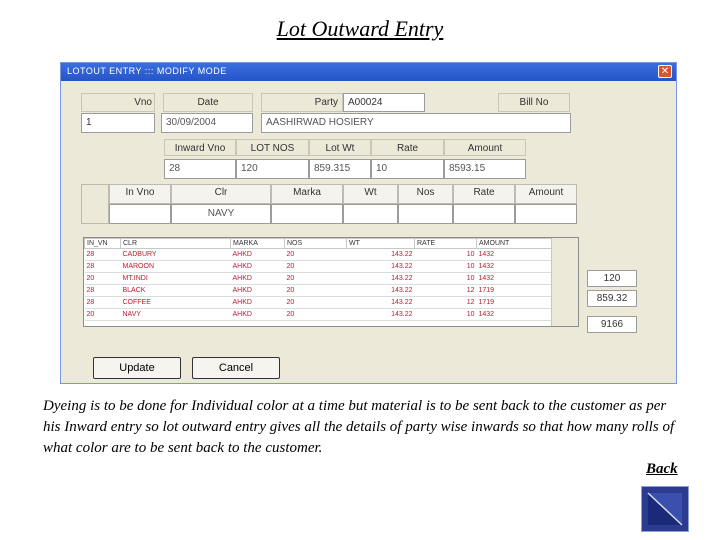 The image size is (720, 540). I want to click on lot-wt-label: Lot Wt, so click(340, 147).